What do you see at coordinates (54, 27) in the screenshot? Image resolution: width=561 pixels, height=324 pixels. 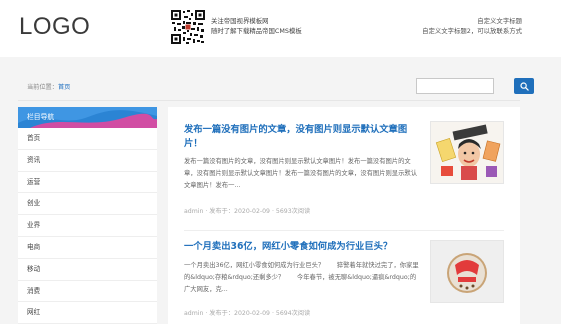 I see `site-logo: LOGO` at bounding box center [54, 27].